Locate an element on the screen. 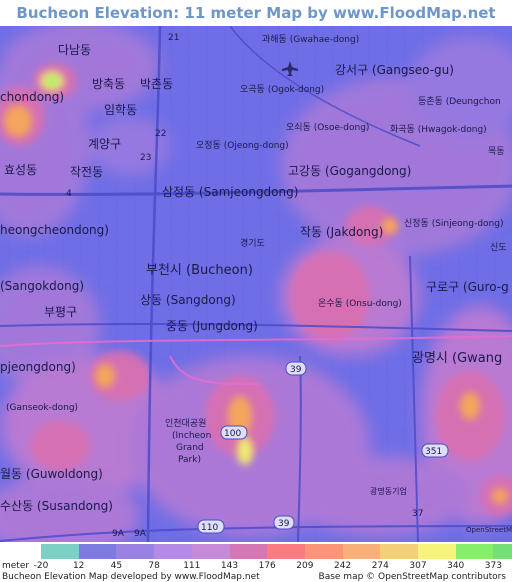  place-label: 화곡동 (Hwagok-dong) is located at coordinates (438, 129).